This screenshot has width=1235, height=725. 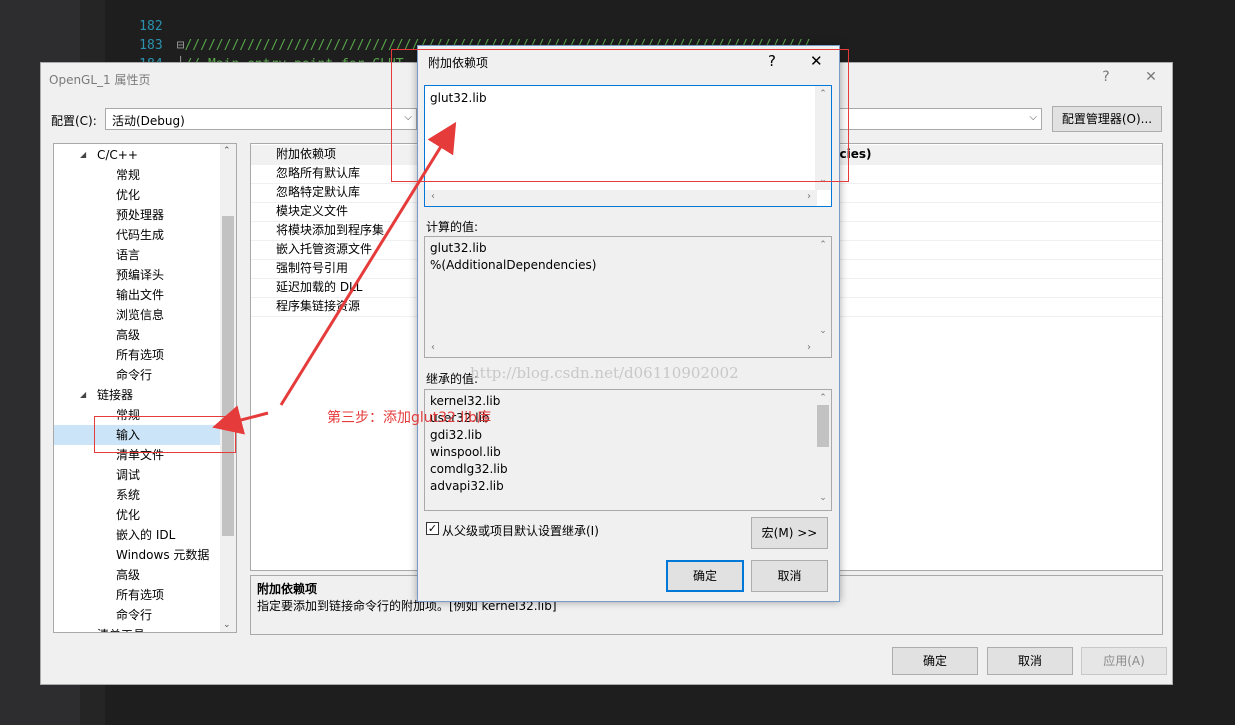 What do you see at coordinates (368, 263) in the screenshot?
I see `arrow-to-textarea` at bounding box center [368, 263].